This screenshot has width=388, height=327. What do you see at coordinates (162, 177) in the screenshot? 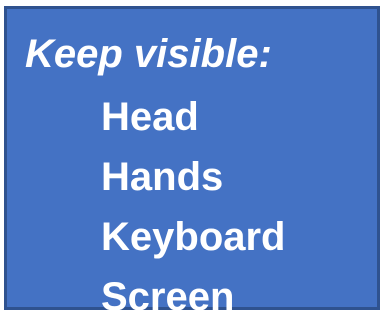
I see `list-item-hands: Hands` at bounding box center [162, 177].